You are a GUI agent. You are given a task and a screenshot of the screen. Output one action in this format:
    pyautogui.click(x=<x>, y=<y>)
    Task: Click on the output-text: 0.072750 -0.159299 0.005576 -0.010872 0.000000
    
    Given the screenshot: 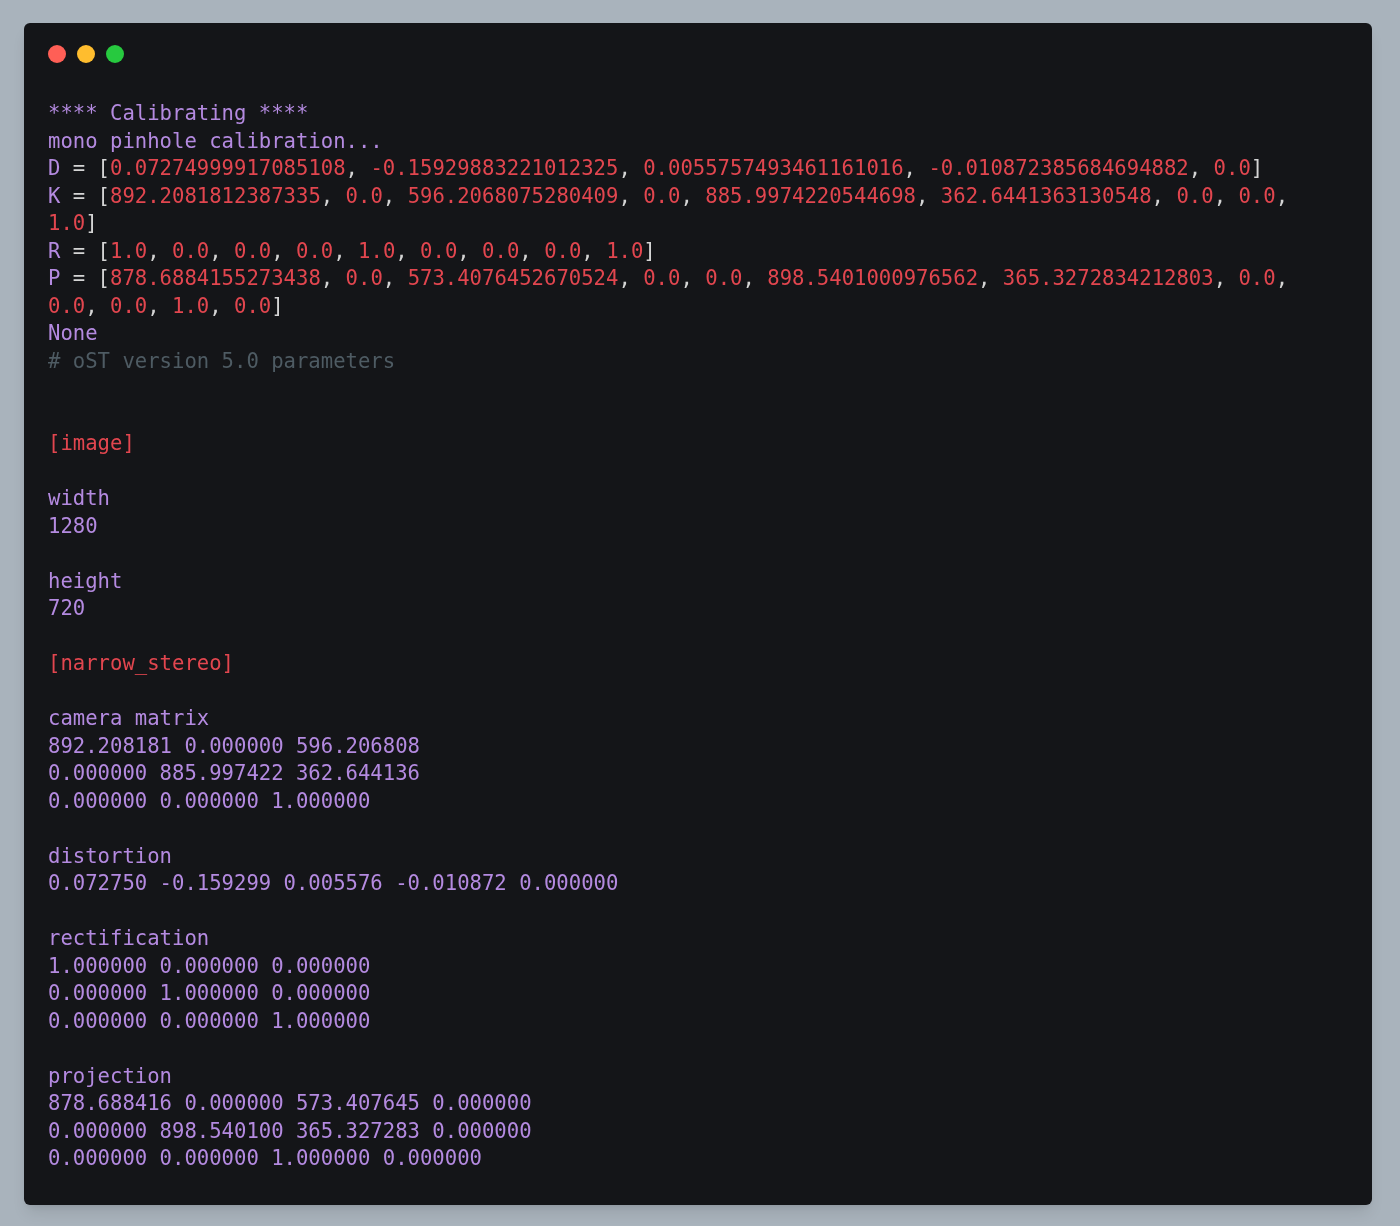 What is the action you would take?
    pyautogui.click(x=333, y=883)
    